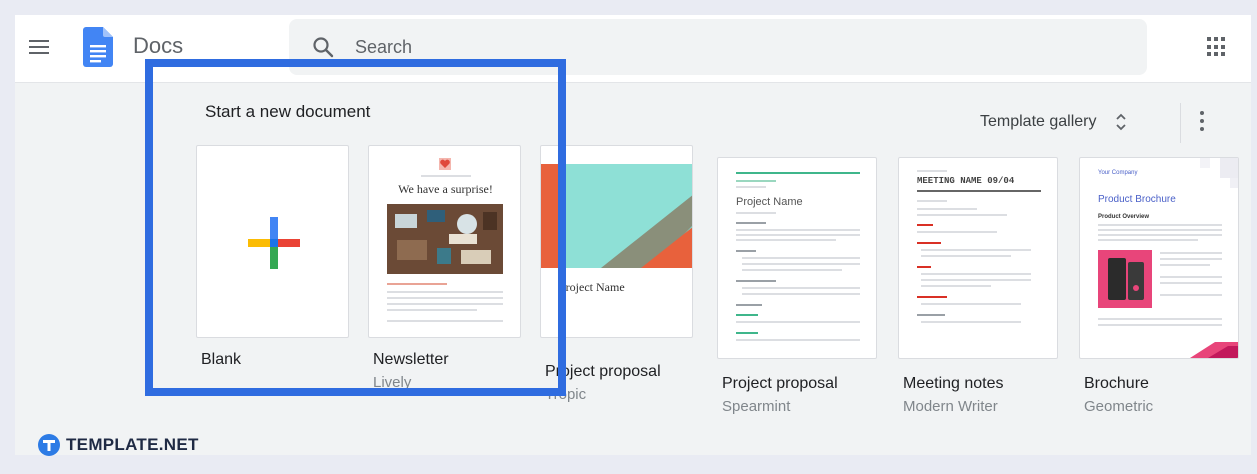 This screenshot has height=474, width=1257. I want to click on template-name-meeting-notes: Meeting notes, so click(953, 383).